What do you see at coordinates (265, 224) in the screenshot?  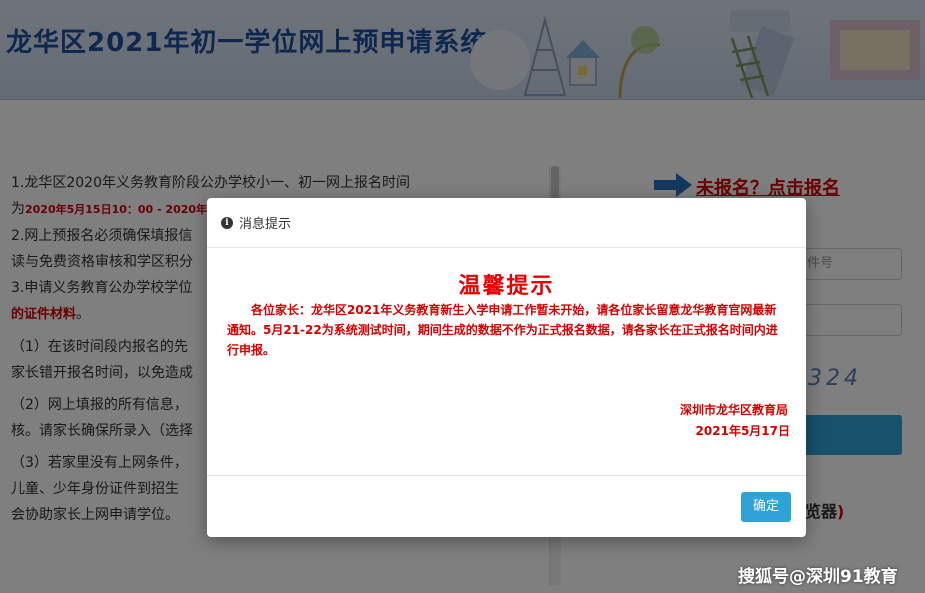 I see `dialog-title: 消息提示` at bounding box center [265, 224].